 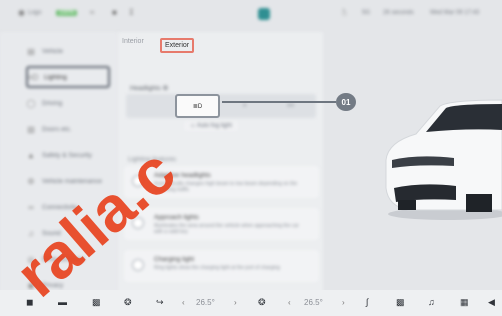 I want to click on bluetooth-icon: ᚢ, so click(x=344, y=12).